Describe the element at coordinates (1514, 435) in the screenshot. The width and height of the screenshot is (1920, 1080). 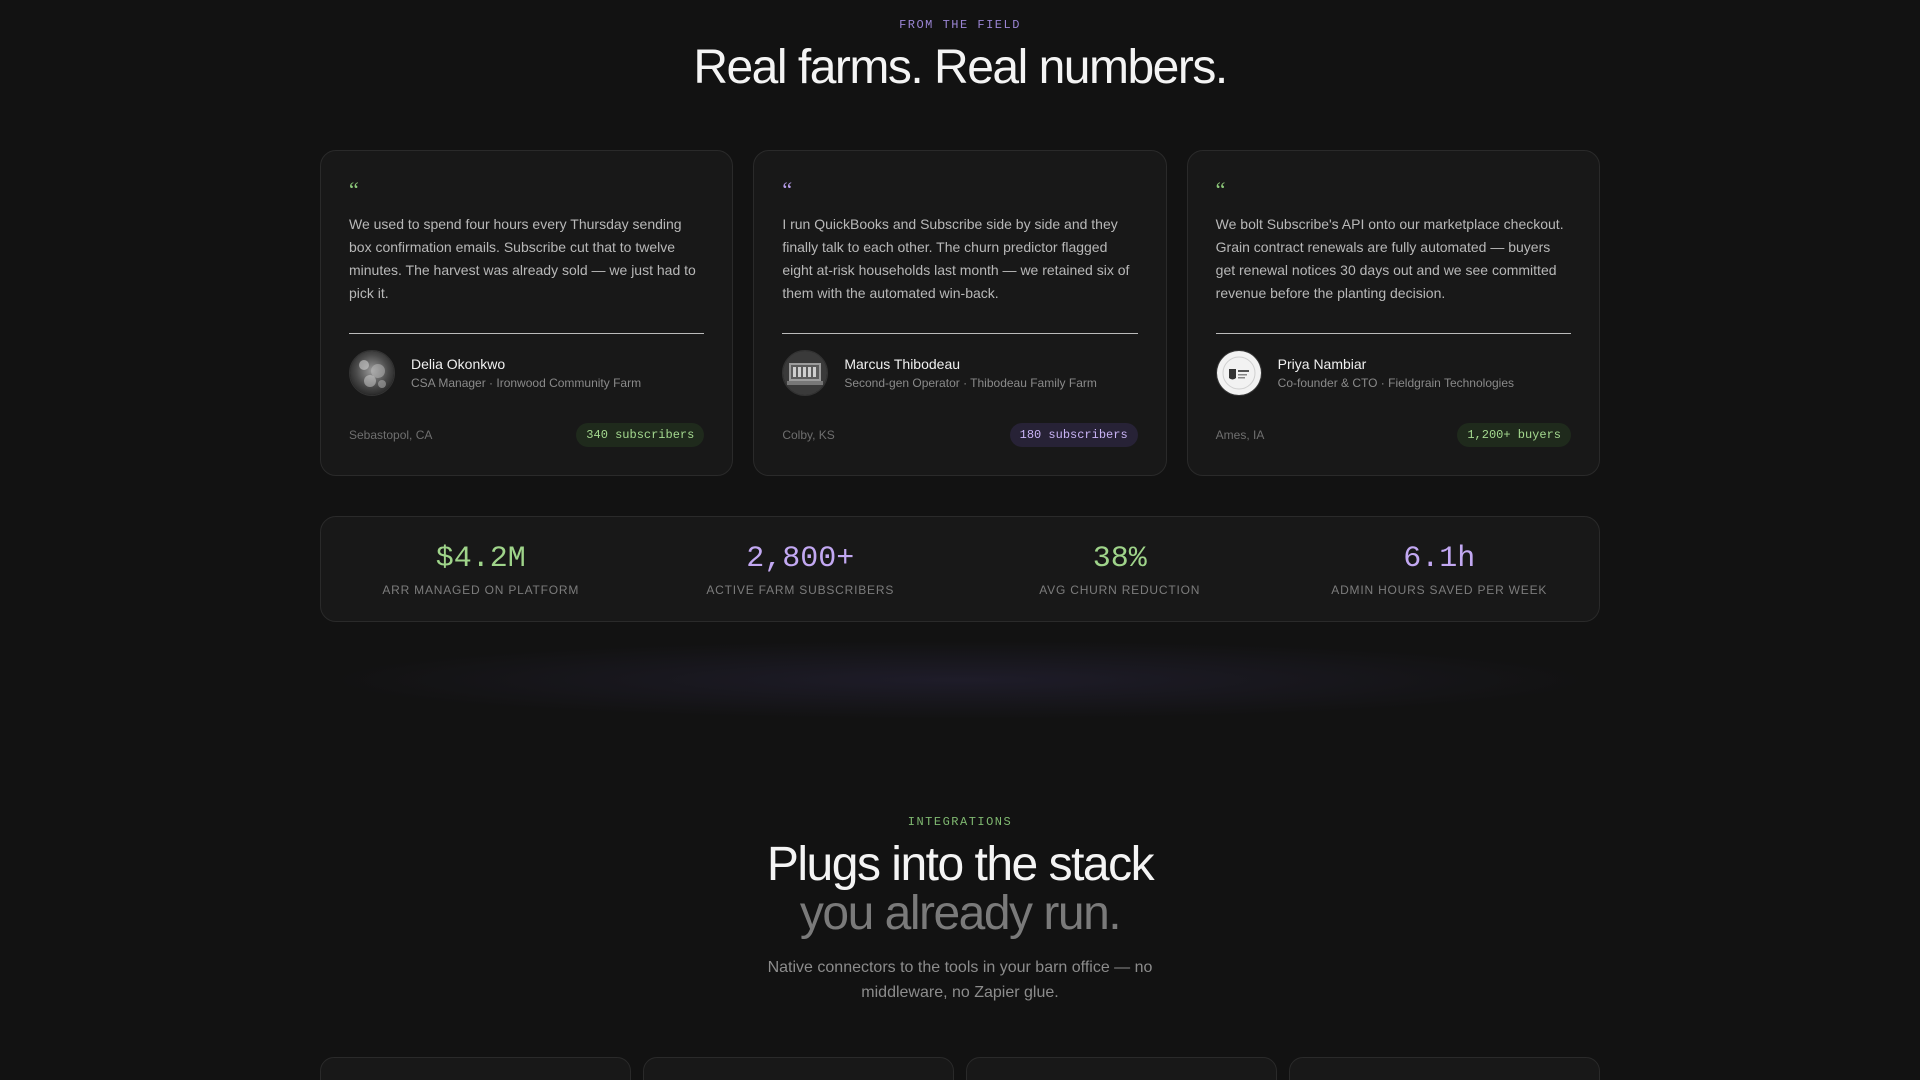
I see `subscriber-badge: 1,200+ buyers` at that location.